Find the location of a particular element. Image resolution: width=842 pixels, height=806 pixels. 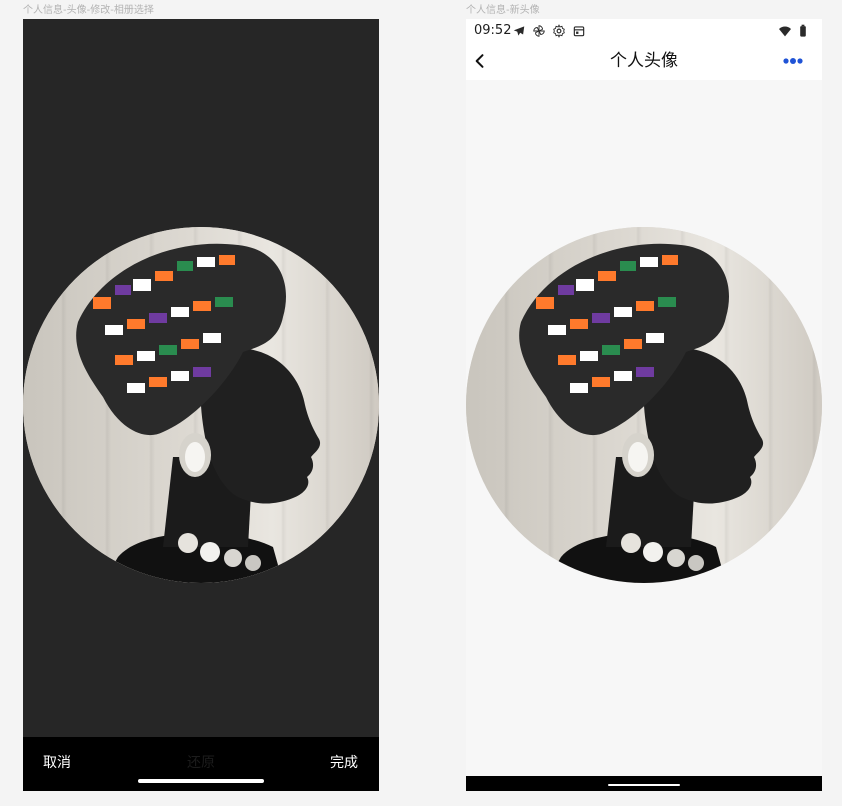

status-icons-right is located at coordinates (792, 31).